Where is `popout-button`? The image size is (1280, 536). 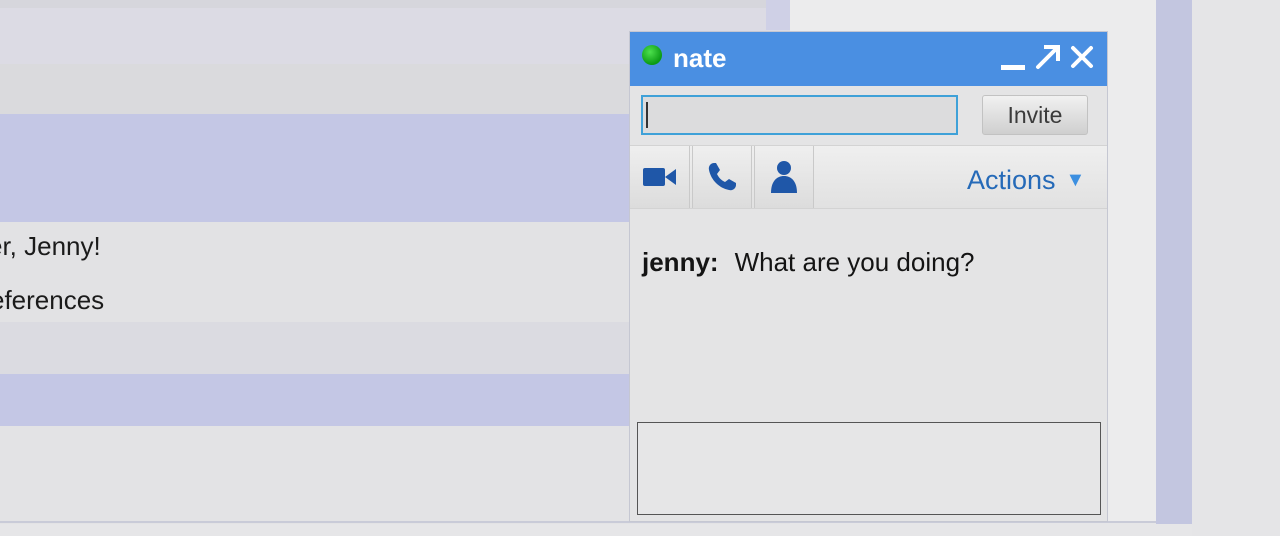 popout-button is located at coordinates (1048, 57).